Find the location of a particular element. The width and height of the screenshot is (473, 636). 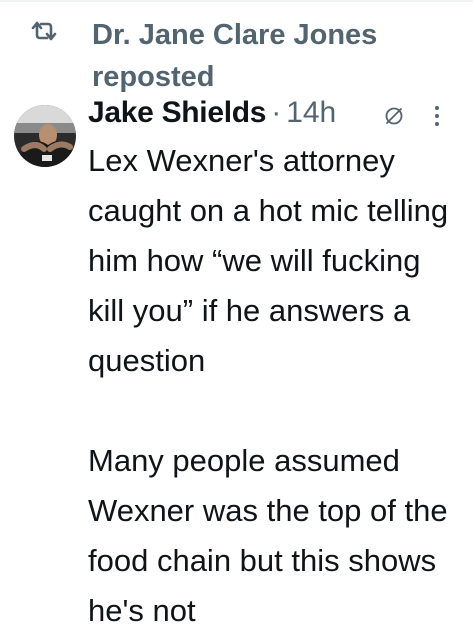

timestamp: 14h is located at coordinates (311, 112).